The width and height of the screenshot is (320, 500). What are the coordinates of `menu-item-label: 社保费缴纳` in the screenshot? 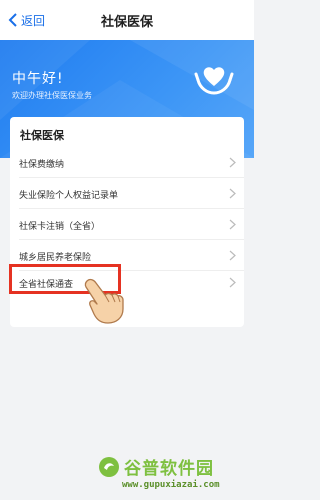 It's located at (42, 165).